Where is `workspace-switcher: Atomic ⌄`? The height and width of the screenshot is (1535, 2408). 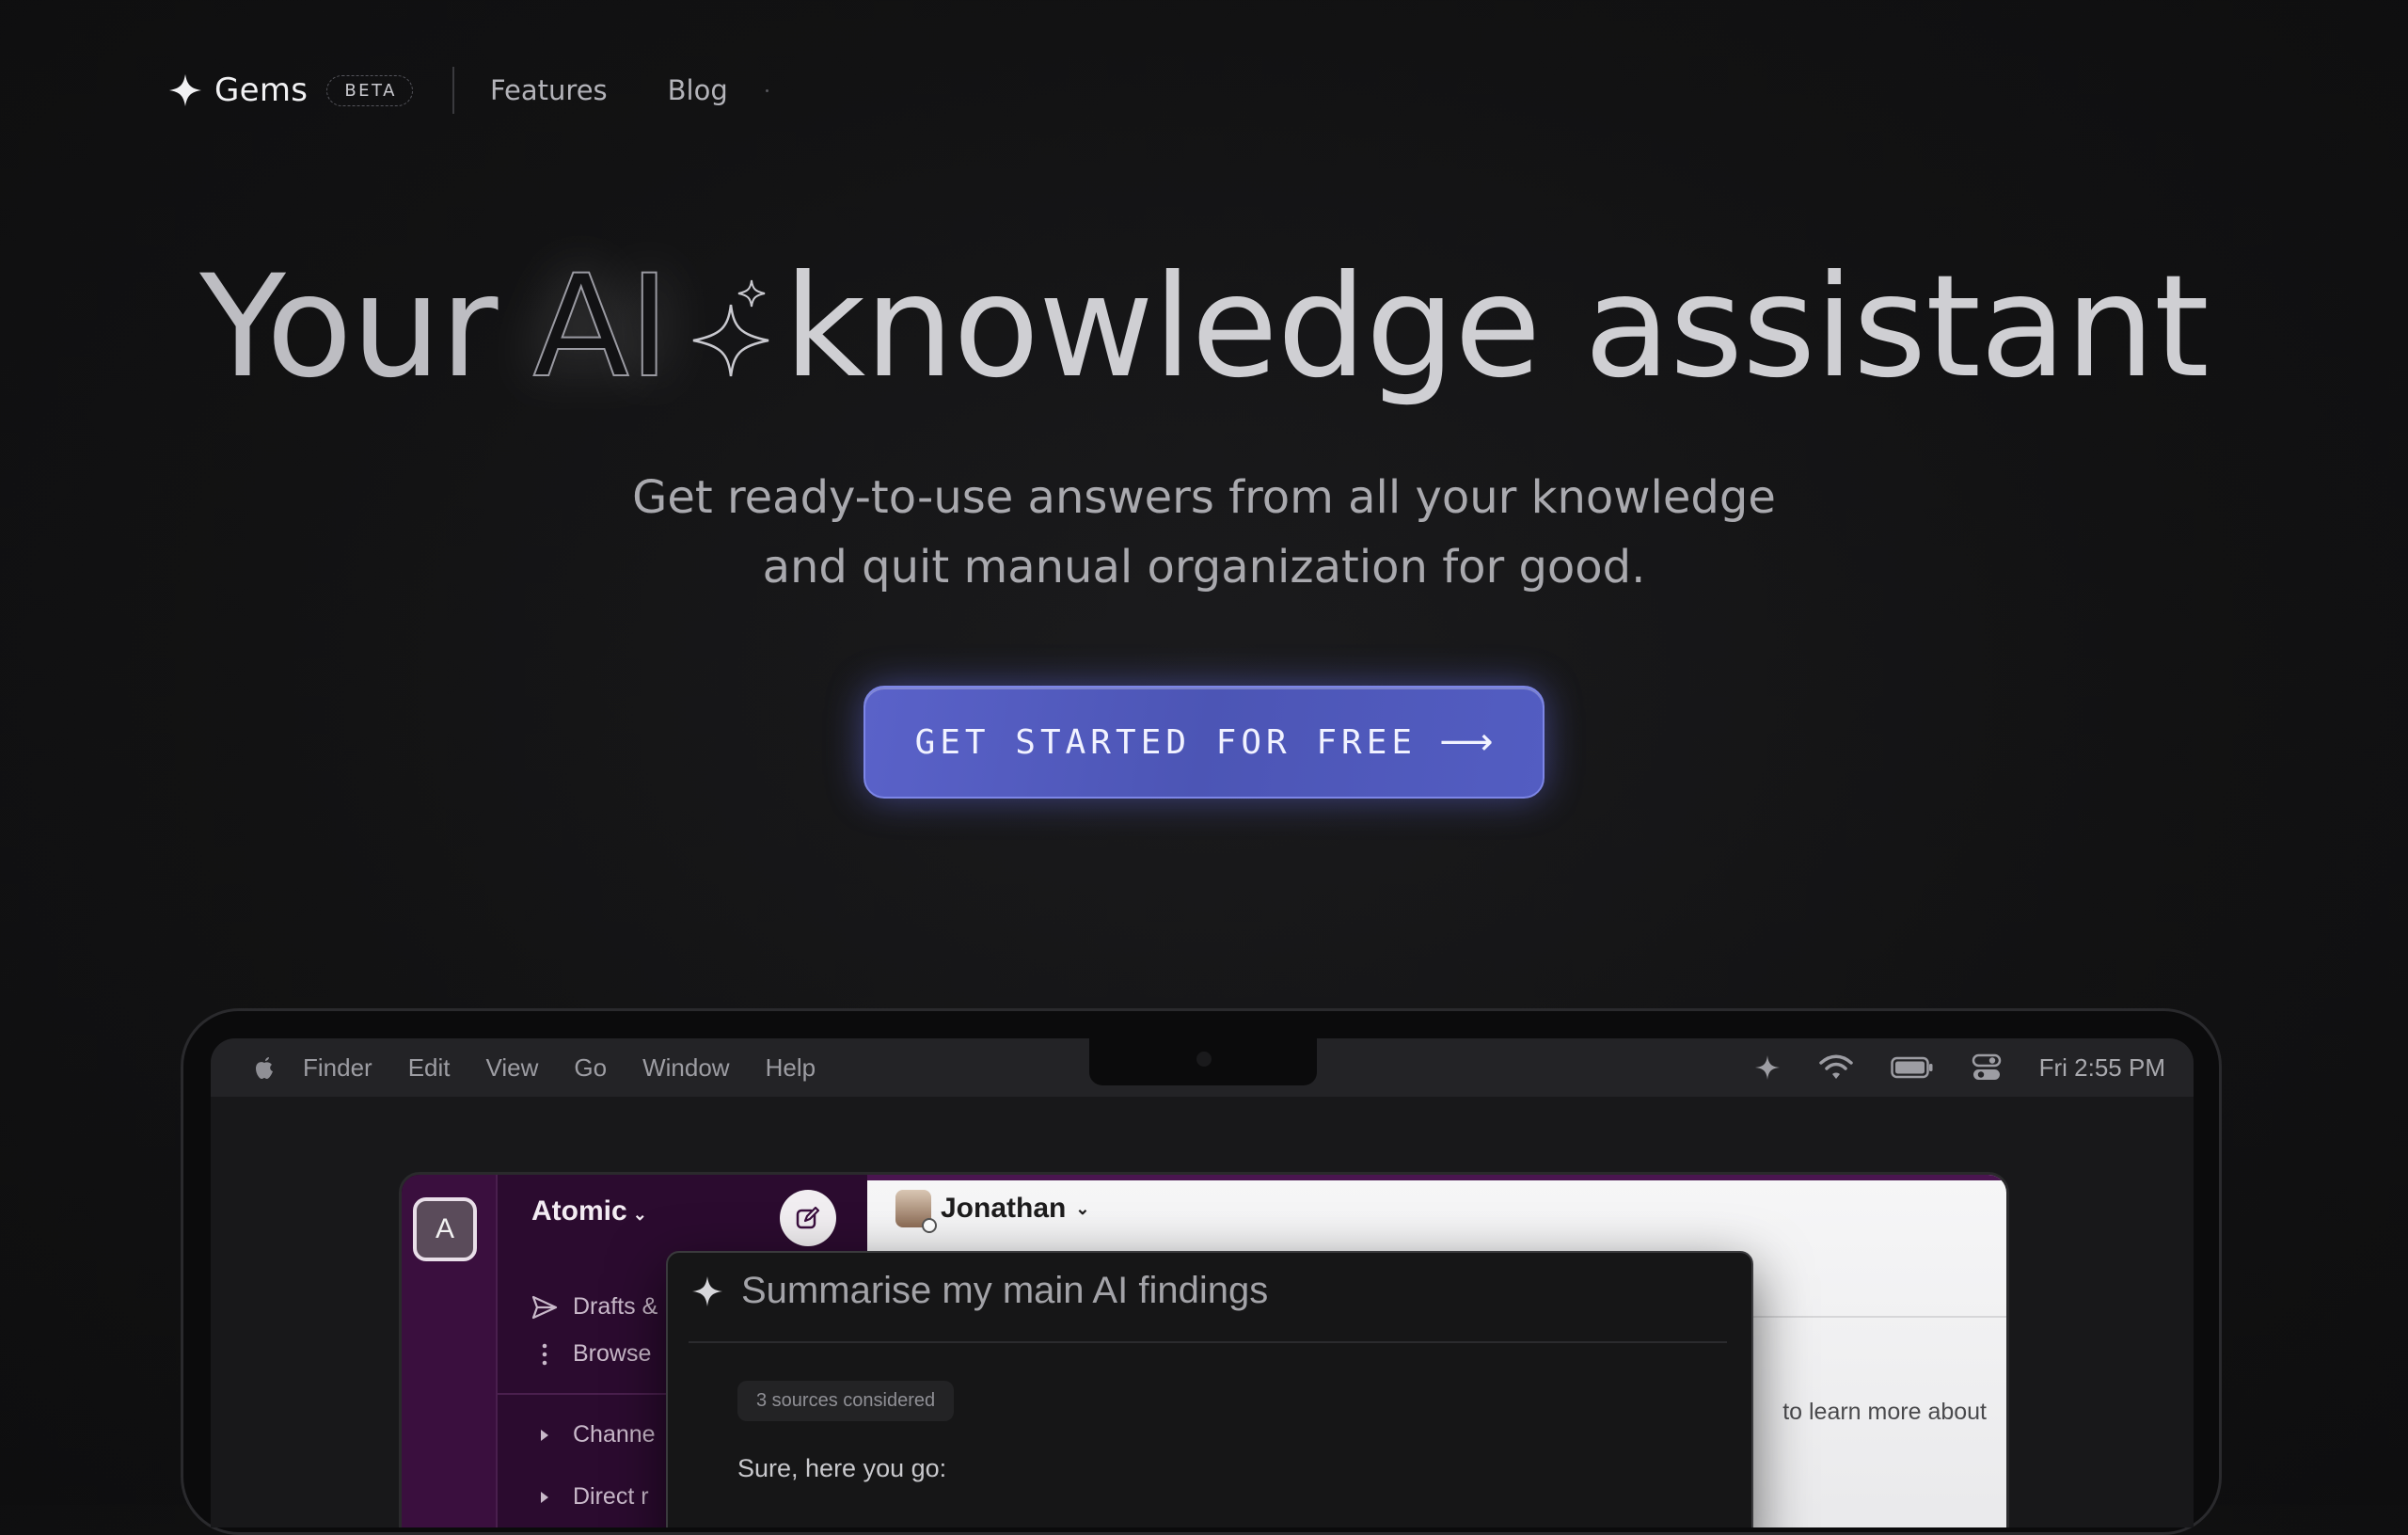
workspace-switcher: Atomic ⌄ is located at coordinates (589, 1211).